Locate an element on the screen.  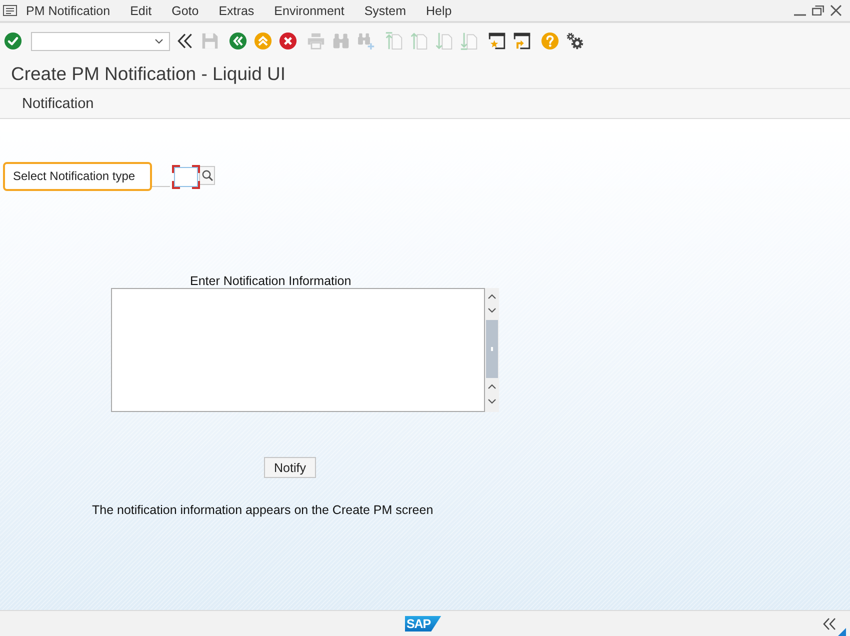
field-label: Select Notification type is located at coordinates (77, 176).